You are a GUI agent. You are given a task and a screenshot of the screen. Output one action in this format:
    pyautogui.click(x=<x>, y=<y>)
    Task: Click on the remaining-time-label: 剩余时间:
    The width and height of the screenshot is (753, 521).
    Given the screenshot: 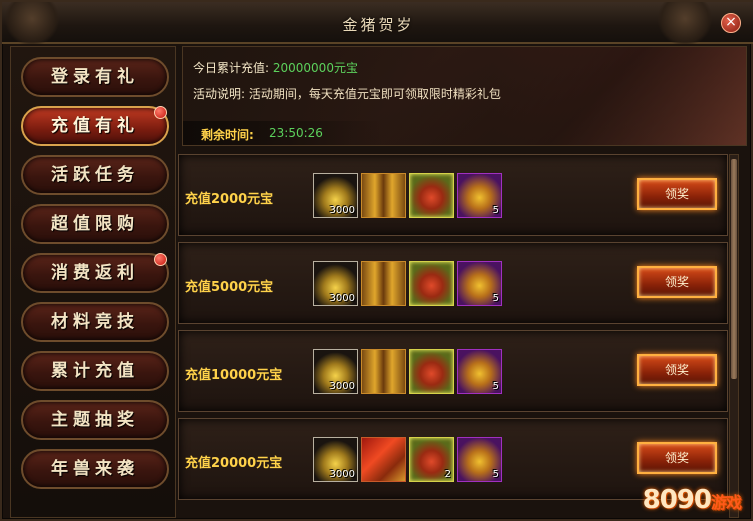 What is the action you would take?
    pyautogui.click(x=227, y=135)
    